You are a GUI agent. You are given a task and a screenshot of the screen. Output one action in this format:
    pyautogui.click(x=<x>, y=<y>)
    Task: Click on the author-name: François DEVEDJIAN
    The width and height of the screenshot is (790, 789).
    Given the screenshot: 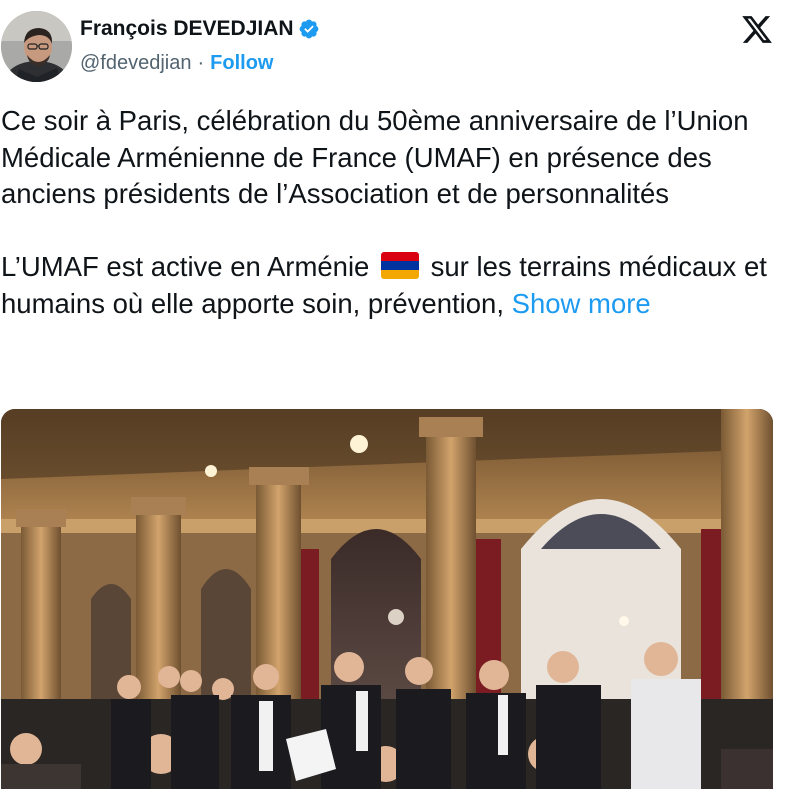 What is the action you would take?
    pyautogui.click(x=187, y=29)
    